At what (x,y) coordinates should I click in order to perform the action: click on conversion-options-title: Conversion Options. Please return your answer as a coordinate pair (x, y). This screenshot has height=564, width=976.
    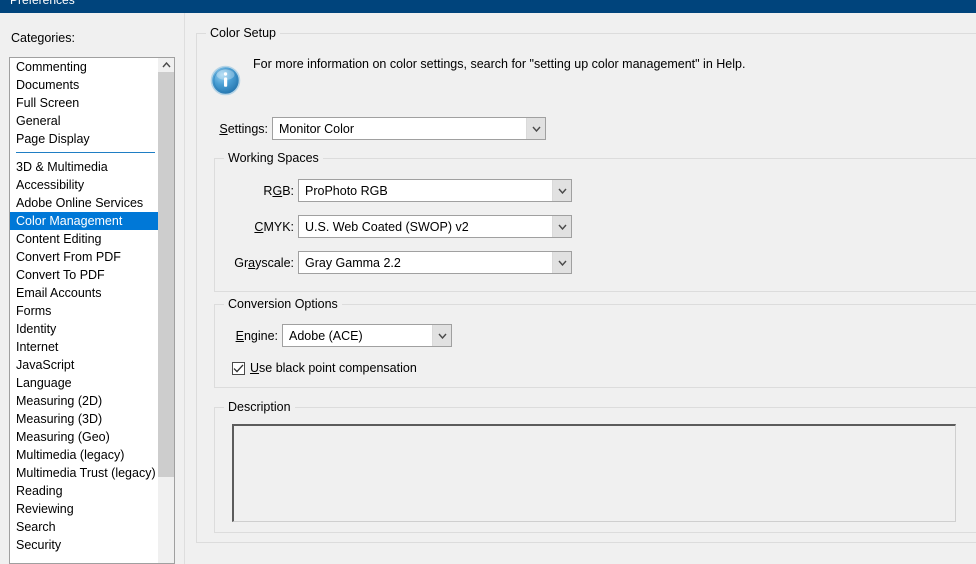
    Looking at the image, I should click on (283, 304).